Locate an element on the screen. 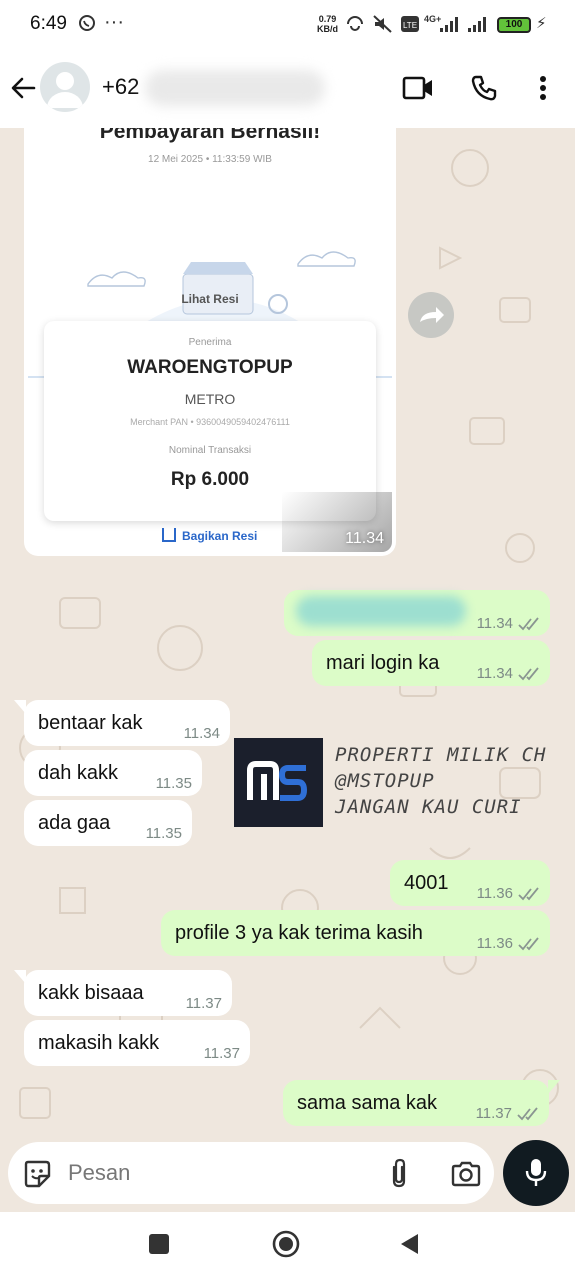 This screenshot has height=1280, width=575. share-receipt-button: Bagikan Resi is located at coordinates (209, 535).